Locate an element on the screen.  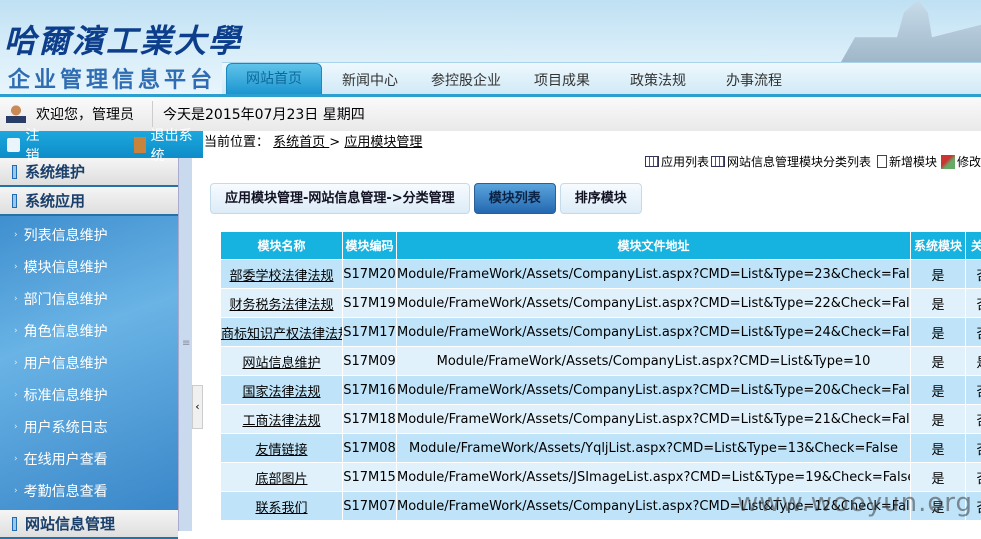
sidebar-item: ›模块信息维护 is located at coordinates (89, 267).